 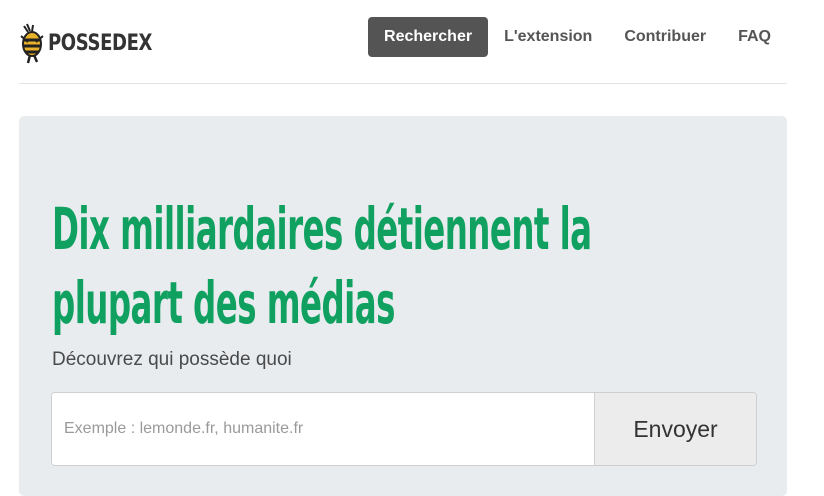 What do you see at coordinates (172, 359) in the screenshot?
I see `hero-subtitle: Découvrez qui possède quoi` at bounding box center [172, 359].